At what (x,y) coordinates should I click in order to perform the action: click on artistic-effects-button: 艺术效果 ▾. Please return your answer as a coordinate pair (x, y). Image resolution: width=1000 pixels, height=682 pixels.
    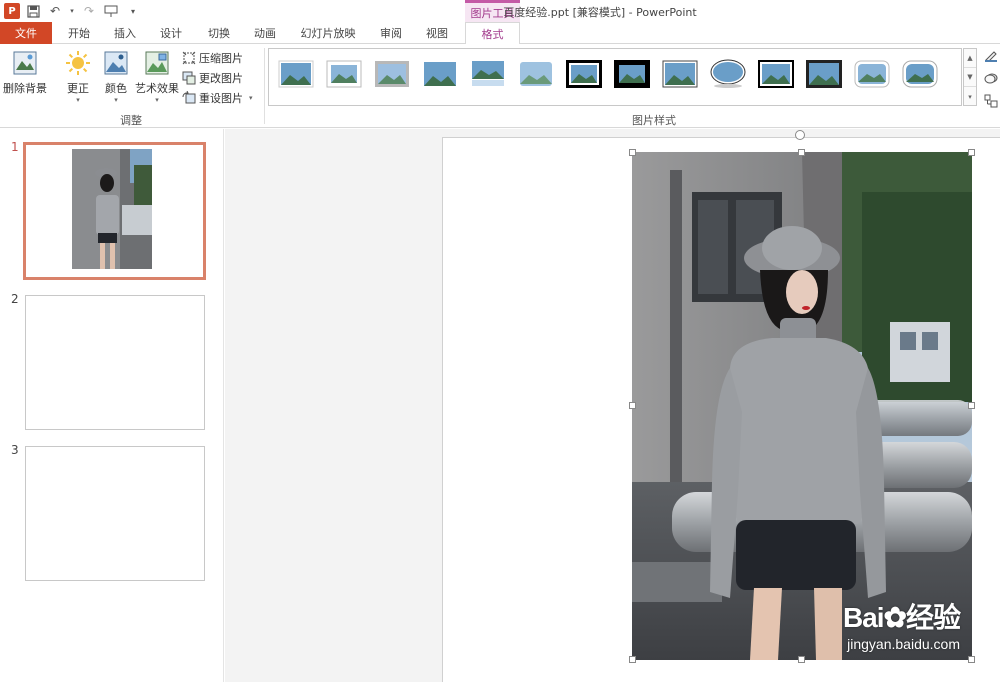
    Looking at the image, I should click on (157, 76).